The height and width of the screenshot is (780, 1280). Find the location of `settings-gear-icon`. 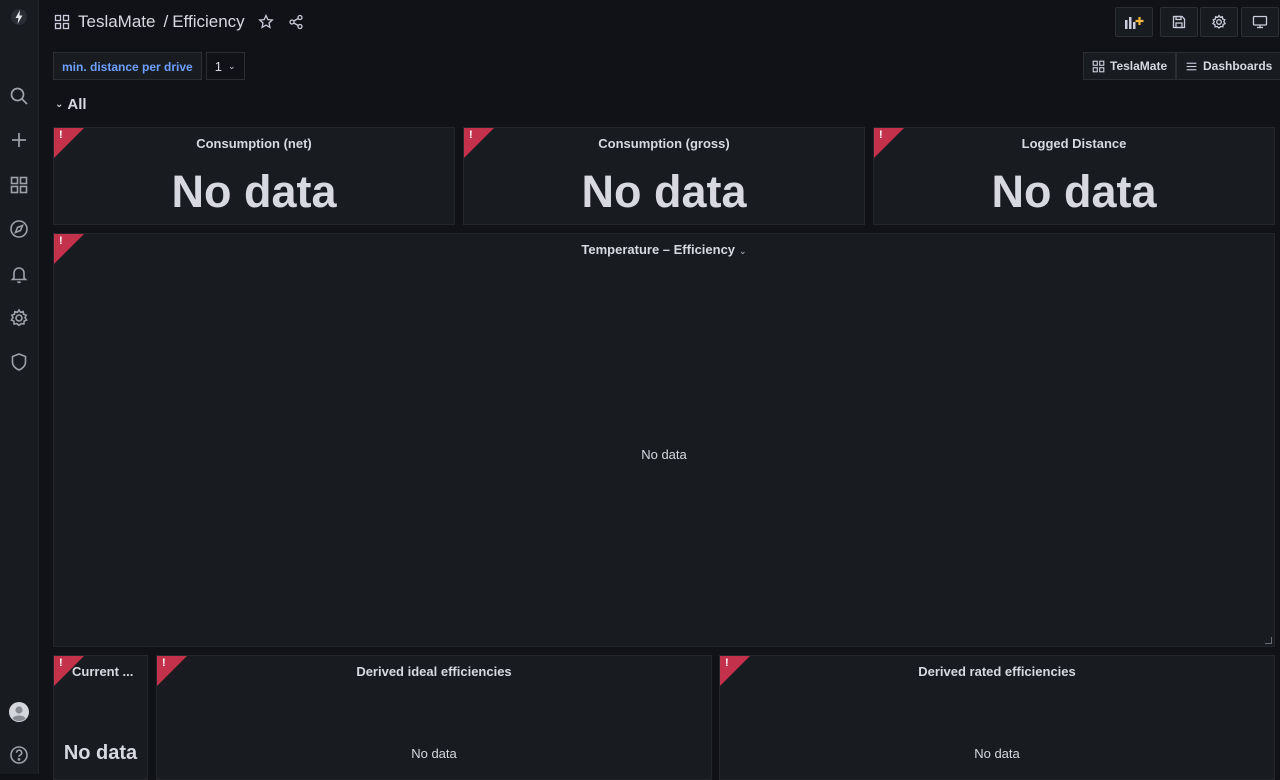

settings-gear-icon is located at coordinates (1219, 21).